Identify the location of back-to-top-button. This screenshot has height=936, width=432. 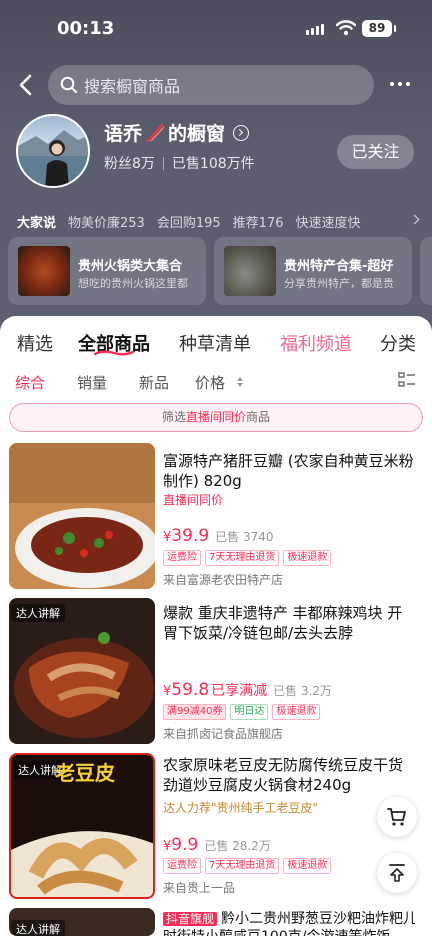
(397, 873).